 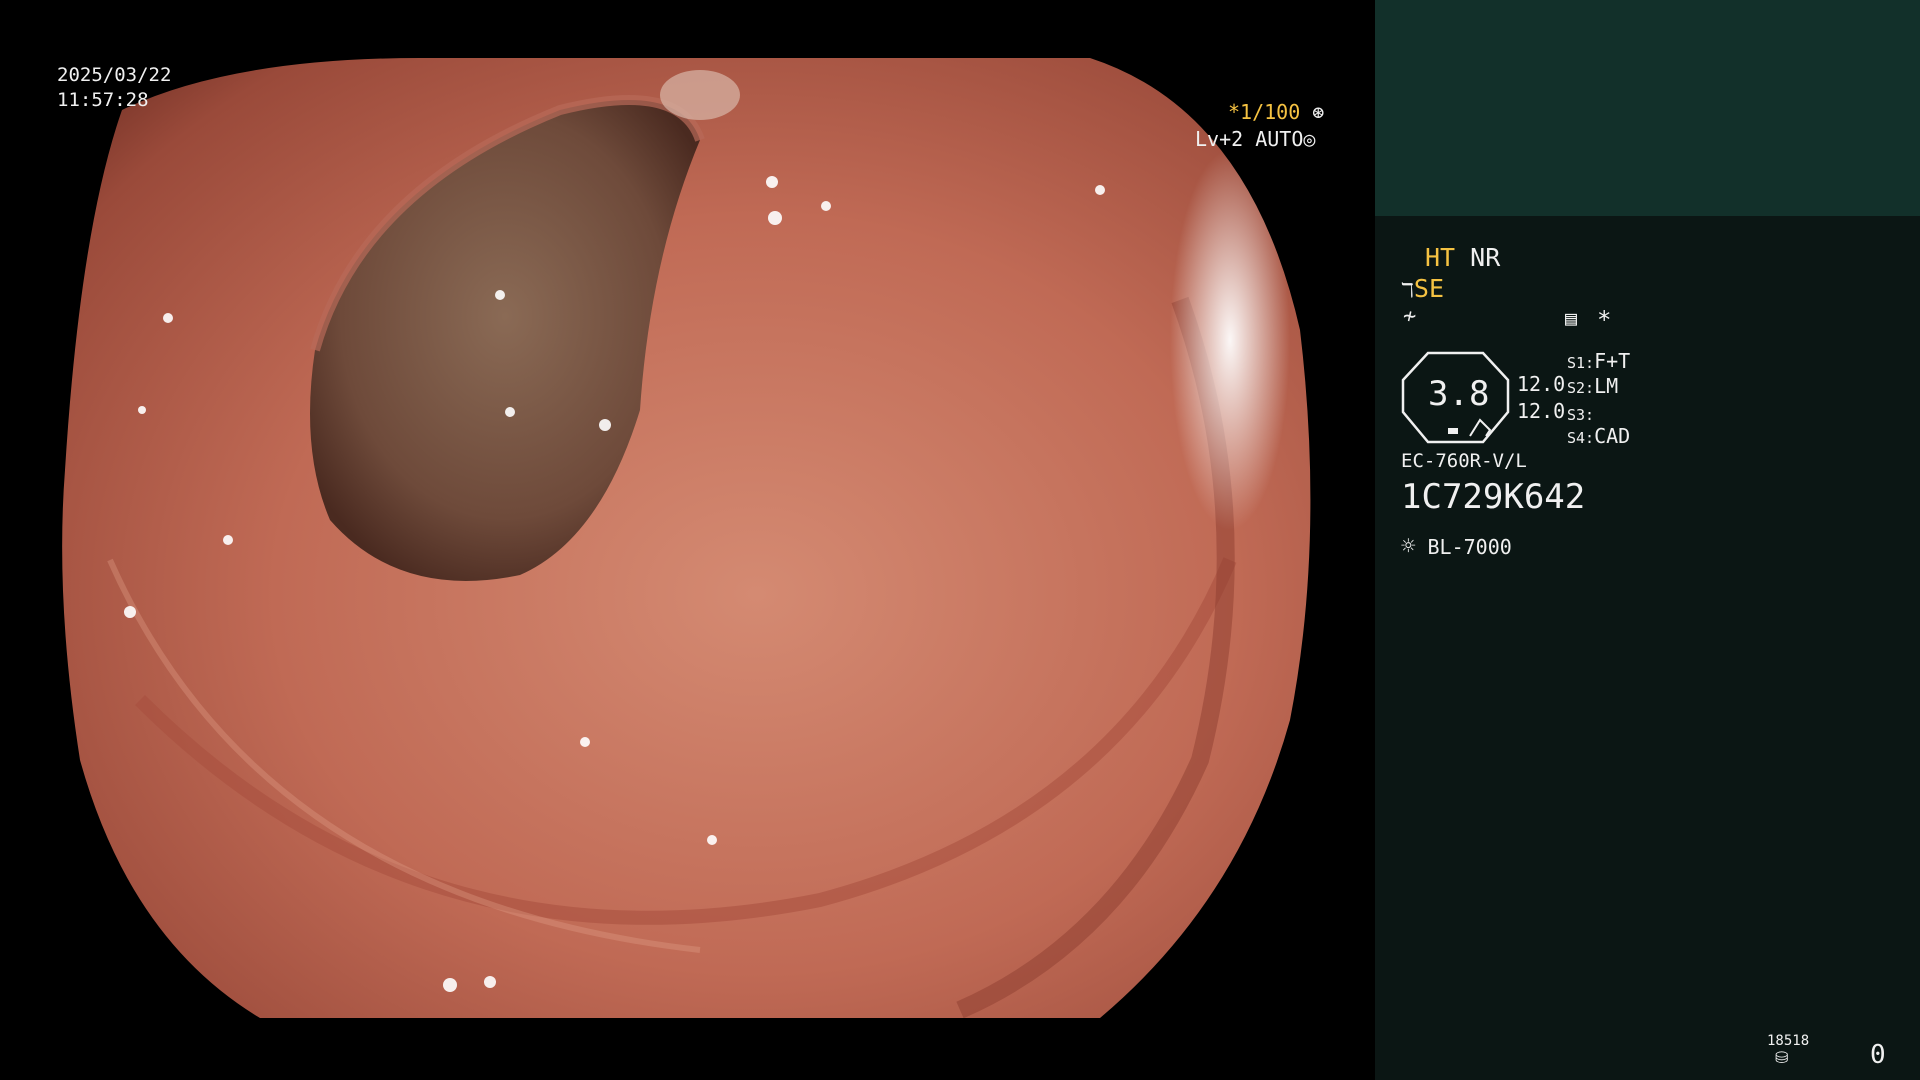 What do you see at coordinates (1541, 411) in the screenshot?
I see `value-2: 12.0` at bounding box center [1541, 411].